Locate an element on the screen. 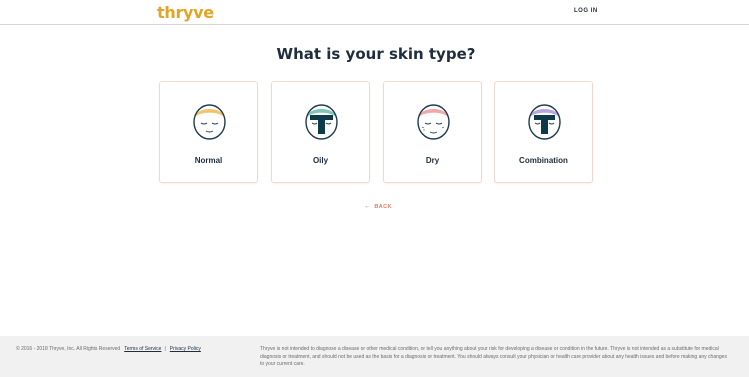 This screenshot has width=749, height=377. skin-type-label-normal: Normal is located at coordinates (208, 160).